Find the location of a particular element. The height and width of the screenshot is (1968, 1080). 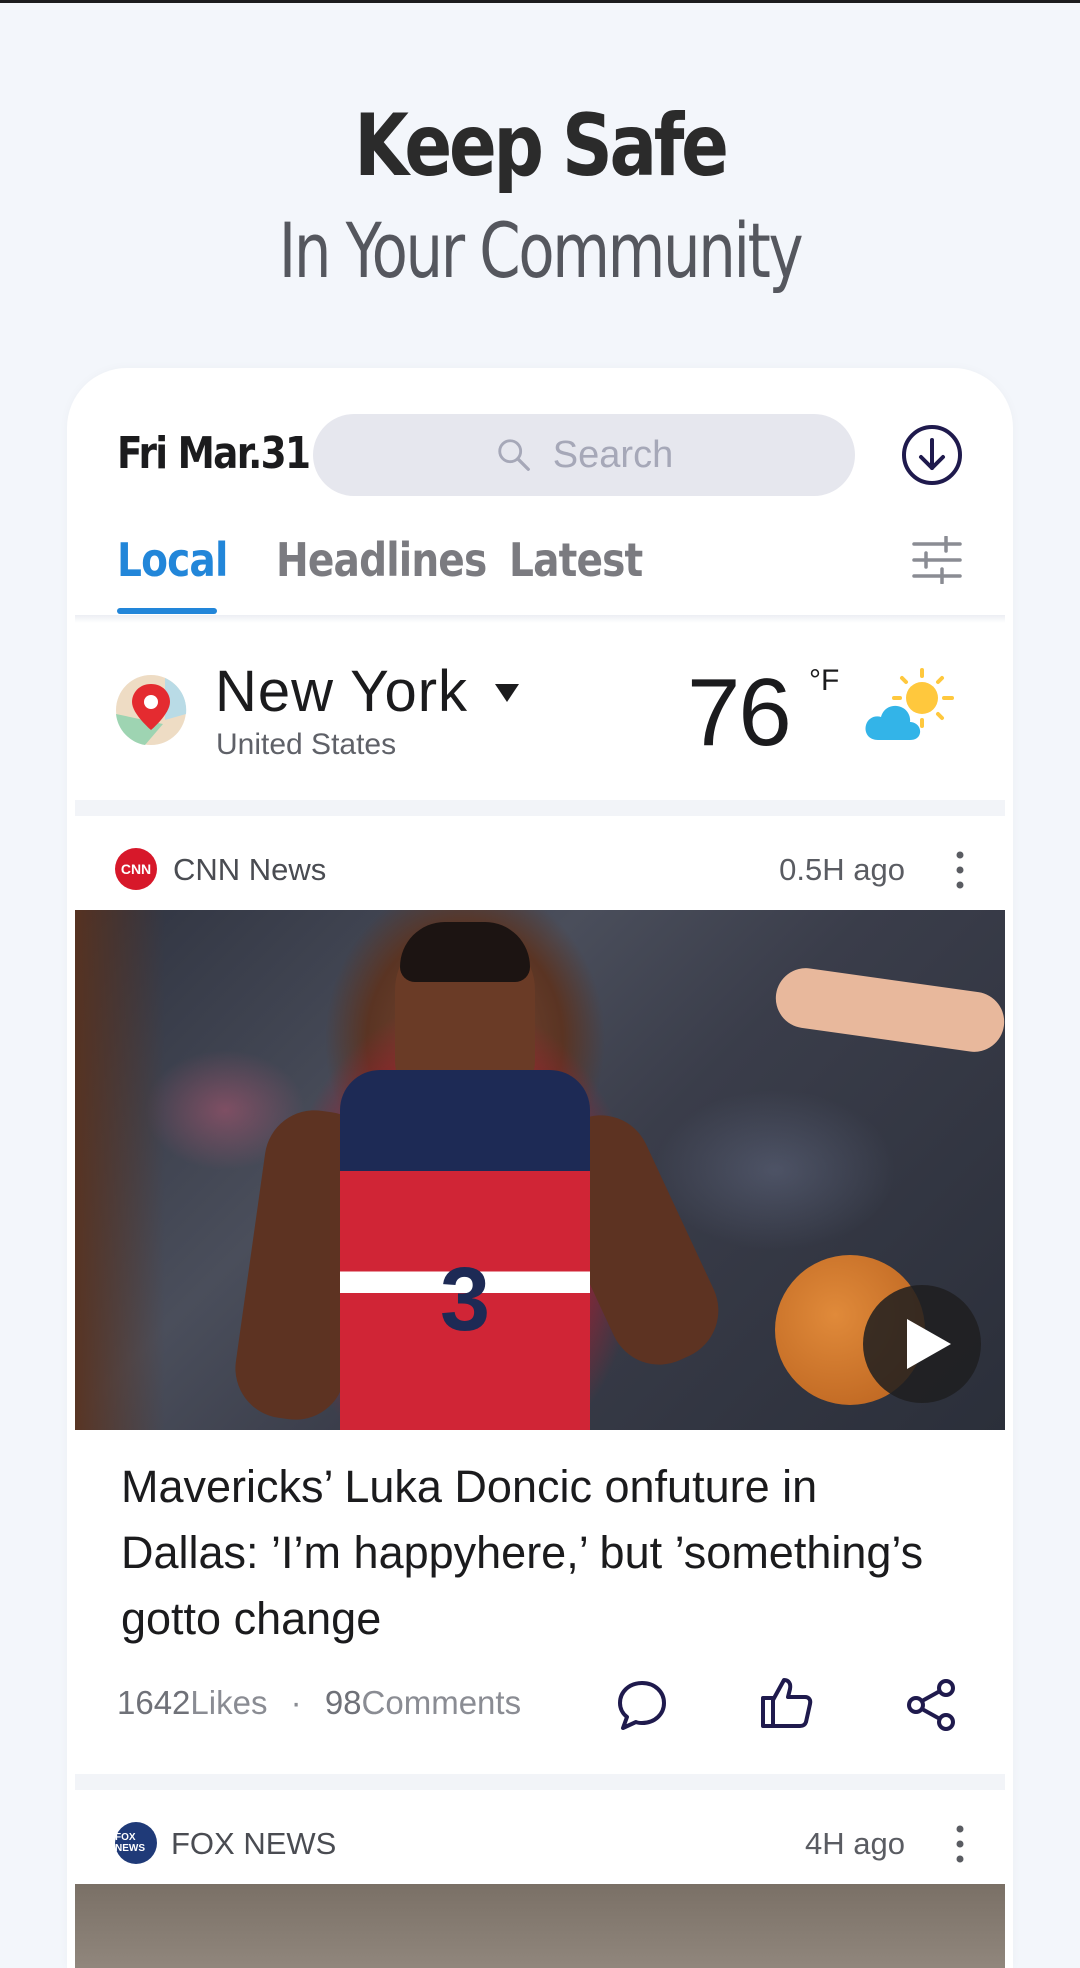

tab-bar: Local Headlines Latest is located at coordinates (542, 573).